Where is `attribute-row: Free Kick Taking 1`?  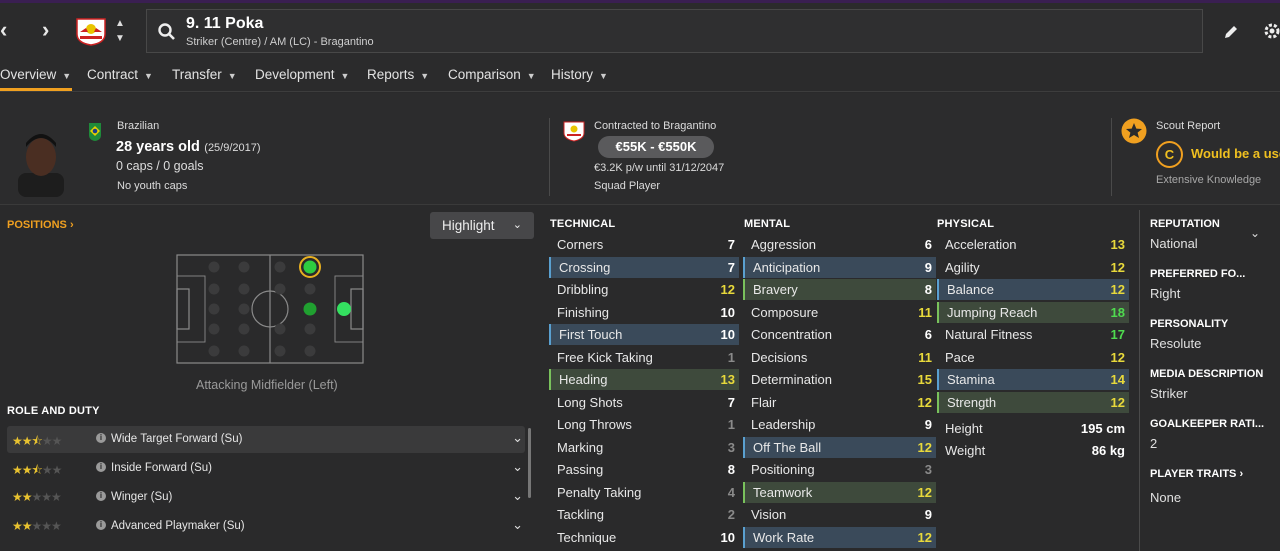
attribute-row: Free Kick Taking 1 is located at coordinates (644, 357).